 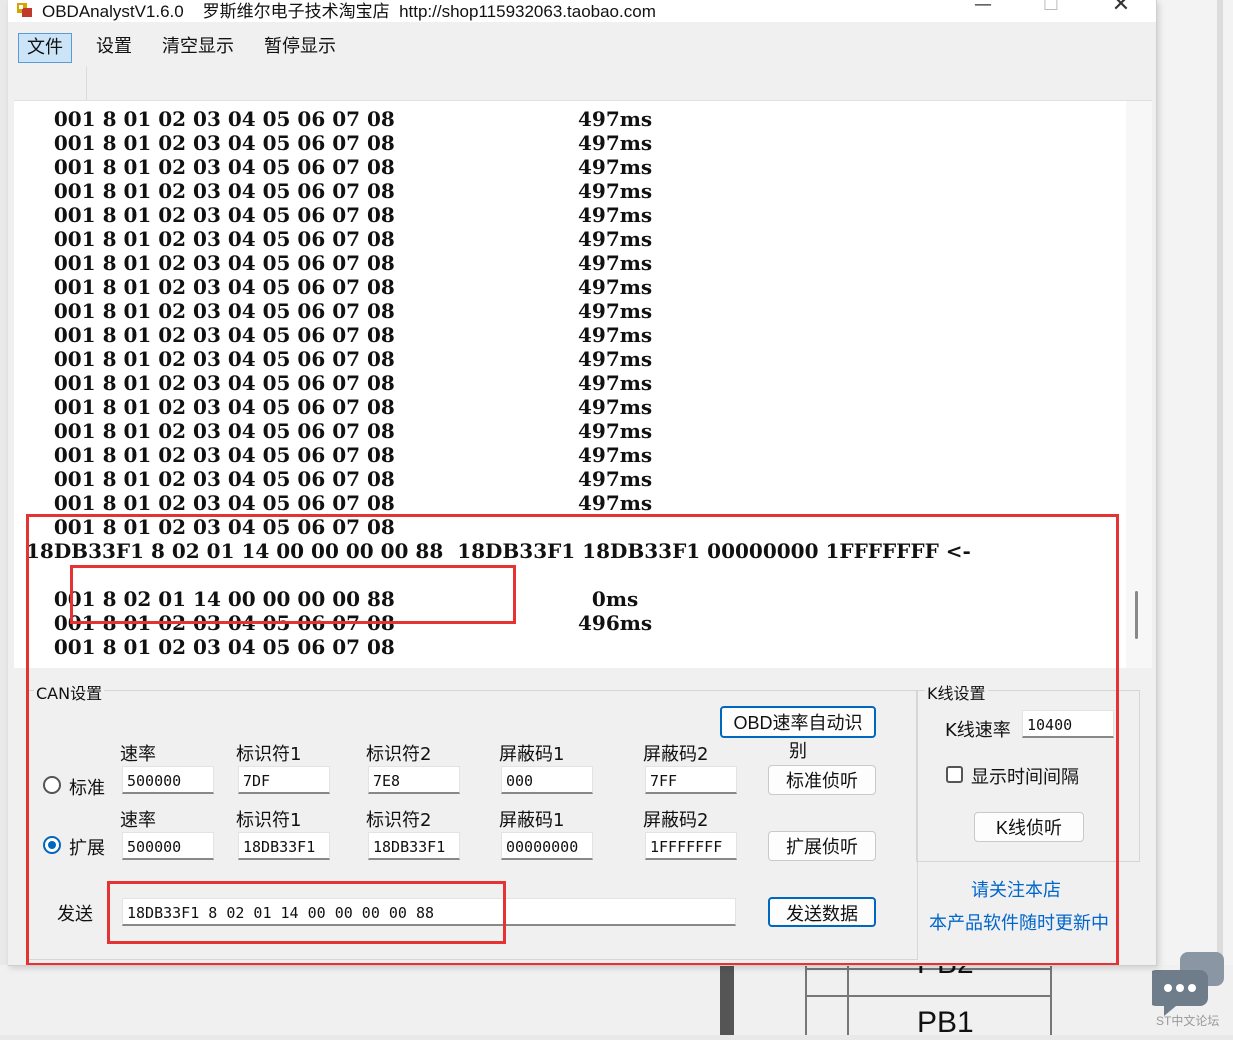 I want to click on std-header-mask2: 屏蔽码2, so click(x=676, y=754).